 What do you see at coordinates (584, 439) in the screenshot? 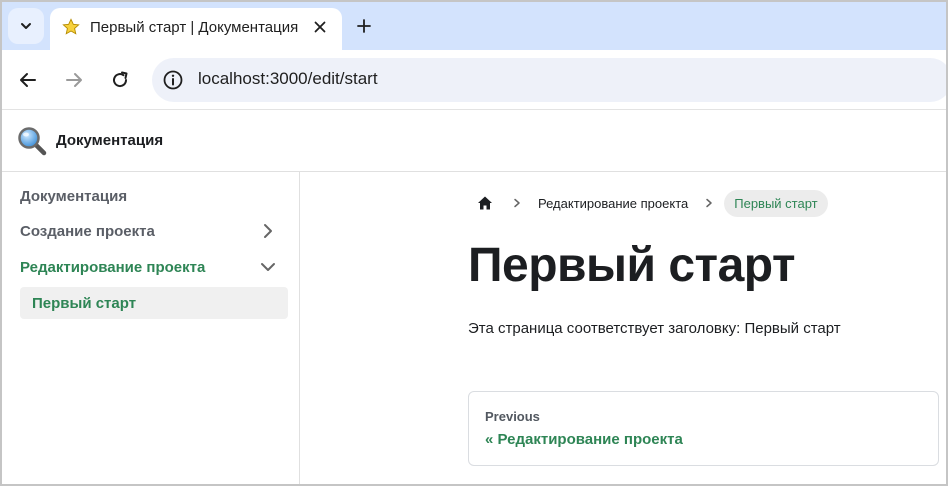
I see `pagination-label: « Редактирование проекта` at bounding box center [584, 439].